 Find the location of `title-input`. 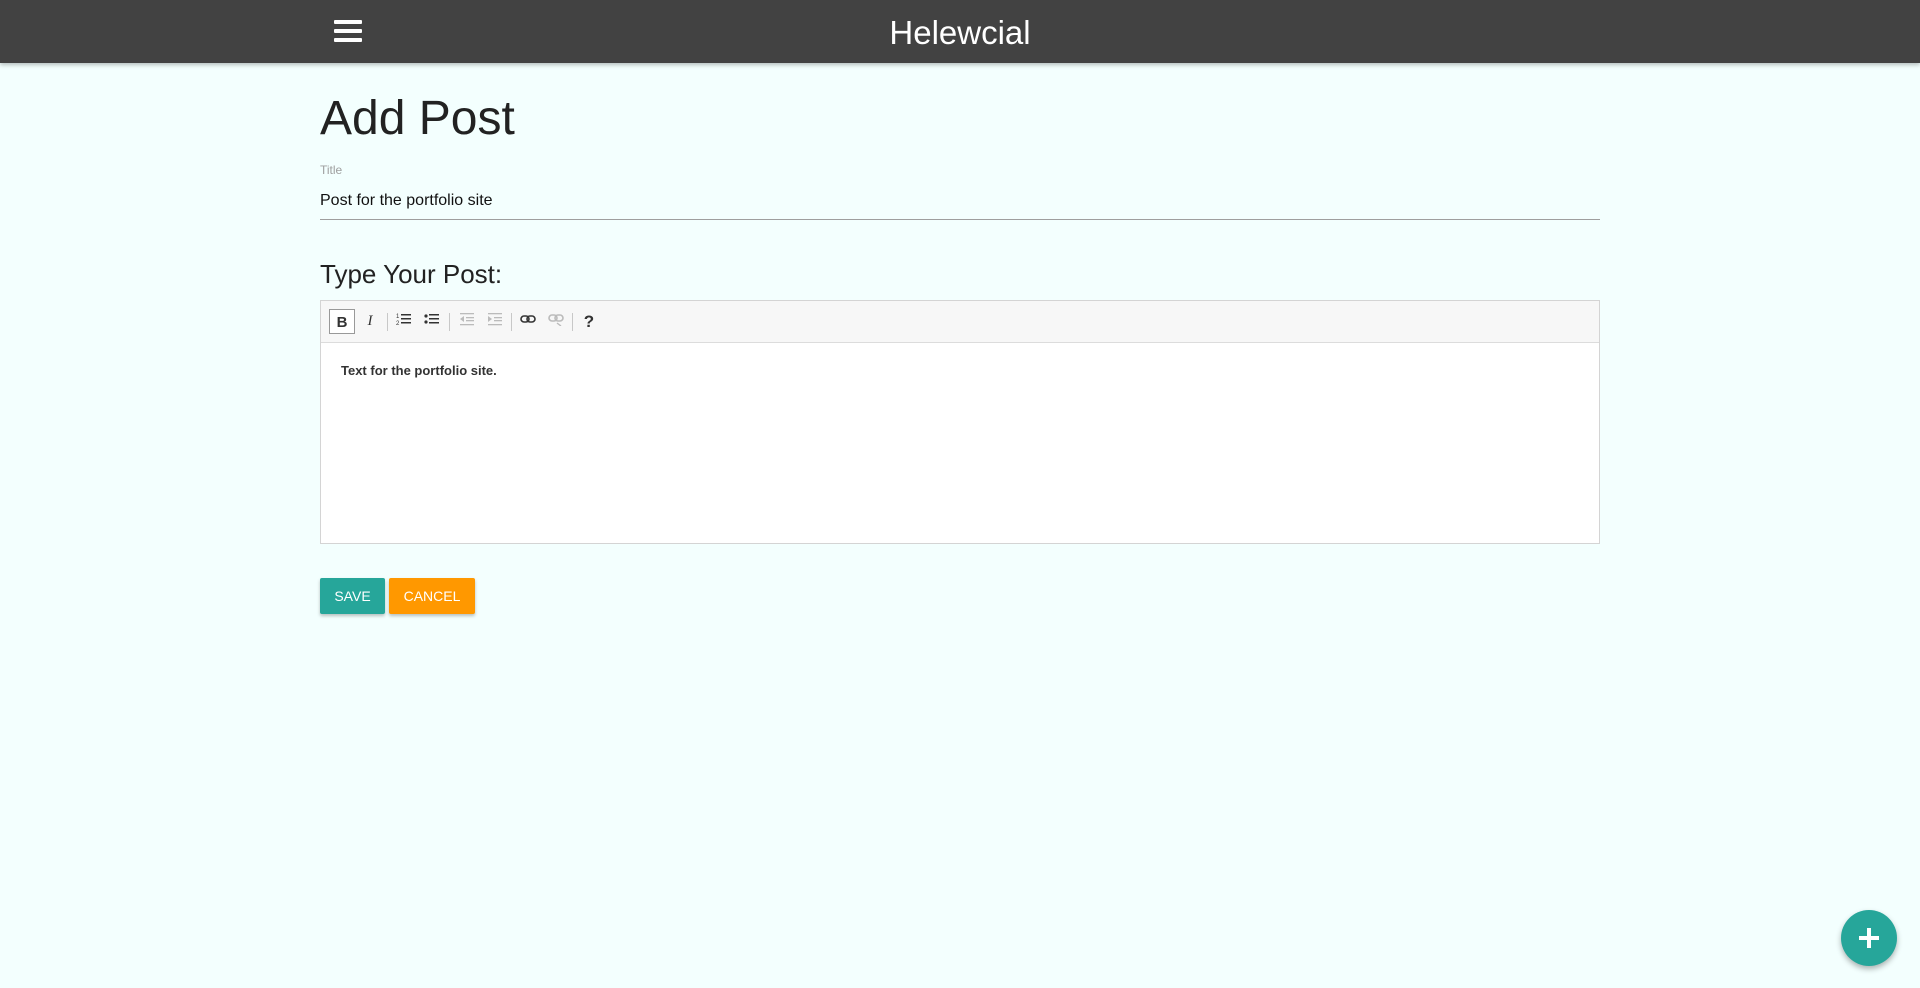

title-input is located at coordinates (960, 201).